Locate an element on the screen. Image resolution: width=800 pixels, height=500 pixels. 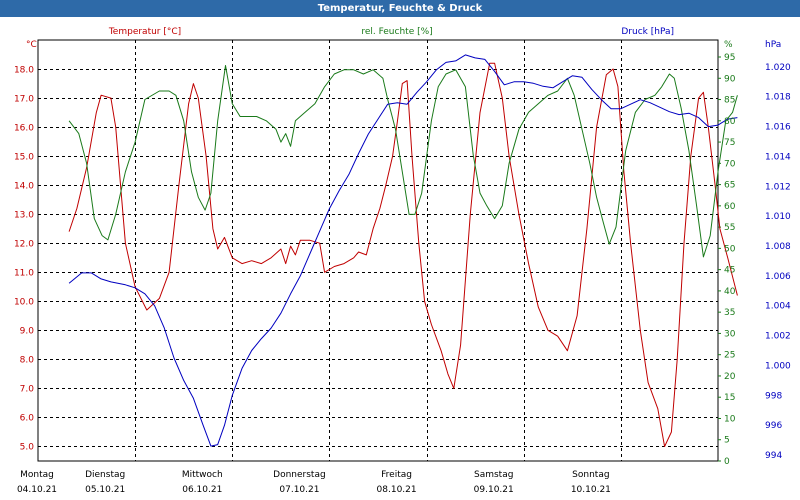
pressure-tick-label: 998 is located at coordinates (773, 396).